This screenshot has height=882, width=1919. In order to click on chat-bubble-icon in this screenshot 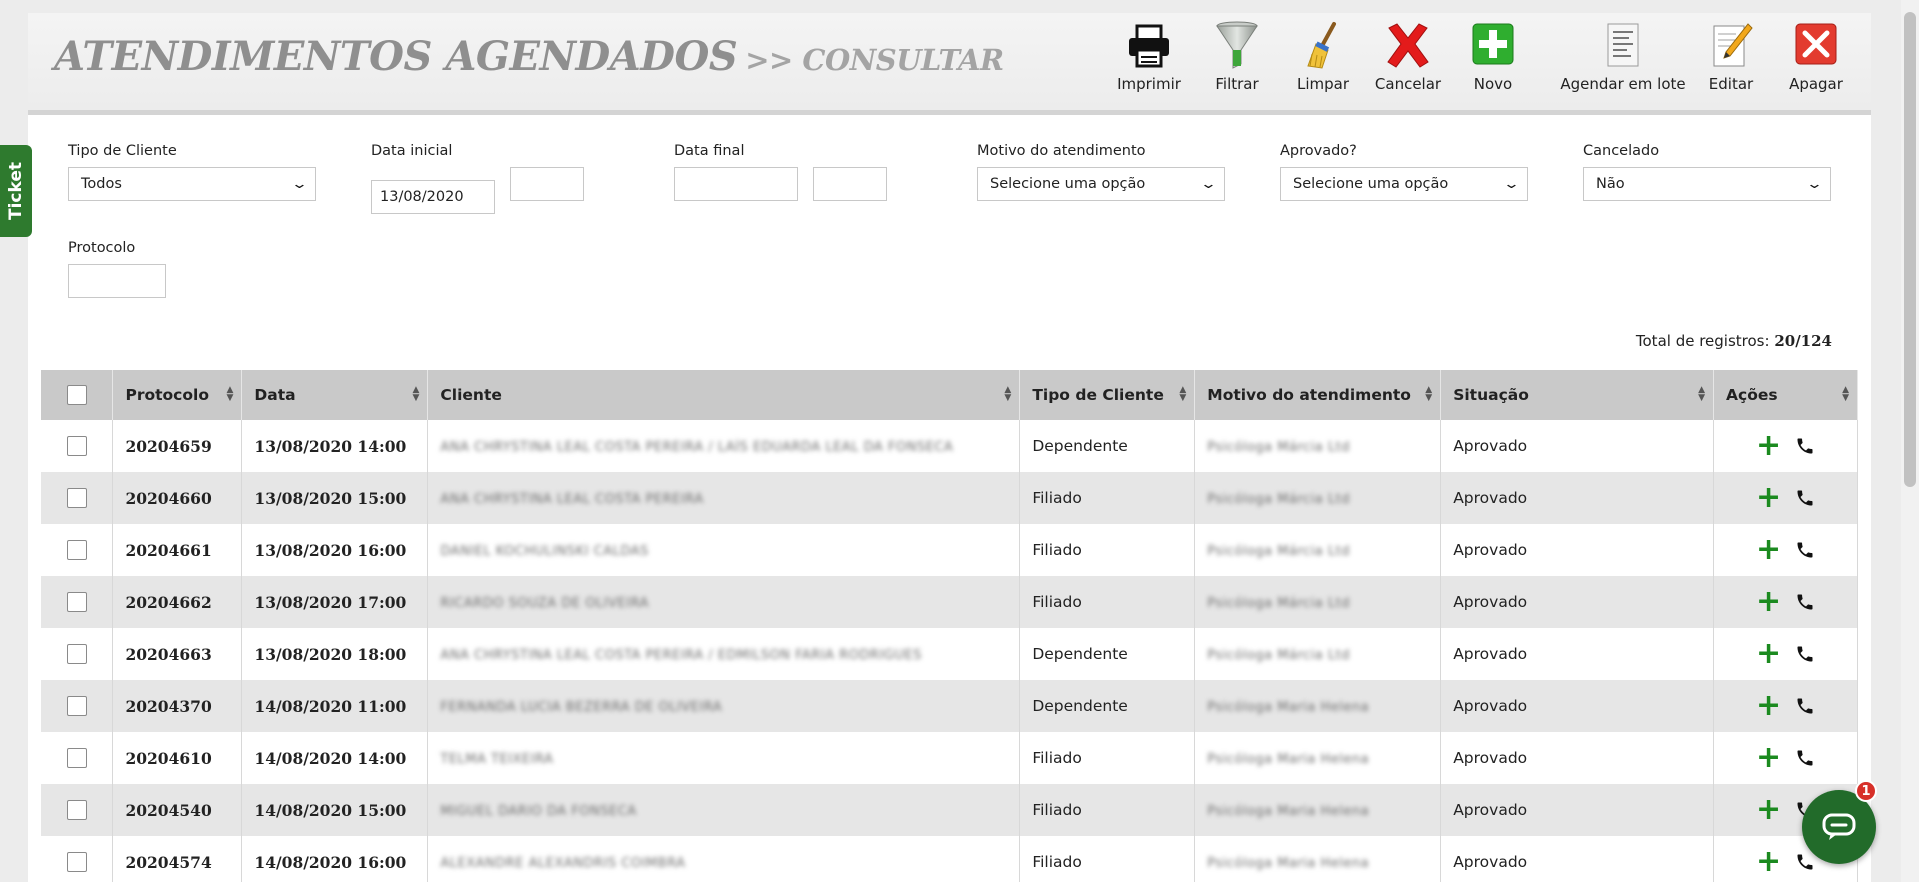, I will do `click(1839, 826)`.